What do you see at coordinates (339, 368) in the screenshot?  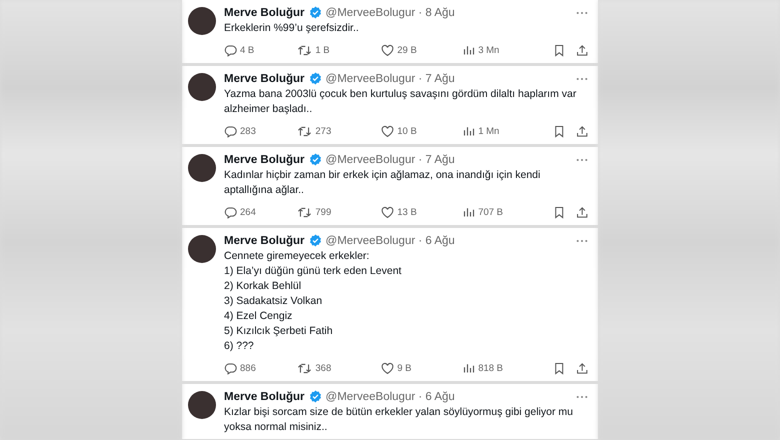 I see `retweet-button: 368` at bounding box center [339, 368].